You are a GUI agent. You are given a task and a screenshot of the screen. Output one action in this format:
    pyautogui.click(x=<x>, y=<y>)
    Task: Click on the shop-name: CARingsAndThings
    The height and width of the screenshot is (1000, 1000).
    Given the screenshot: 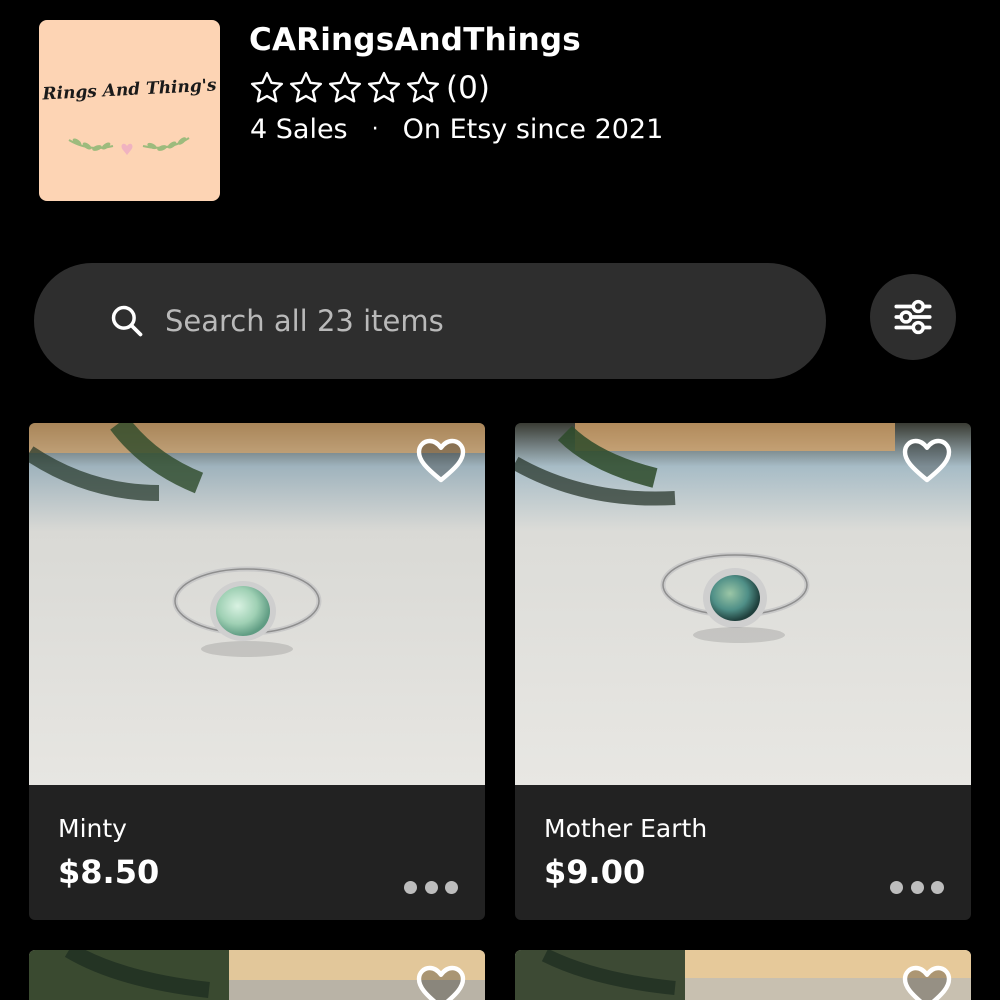 What is the action you would take?
    pyautogui.click(x=415, y=40)
    